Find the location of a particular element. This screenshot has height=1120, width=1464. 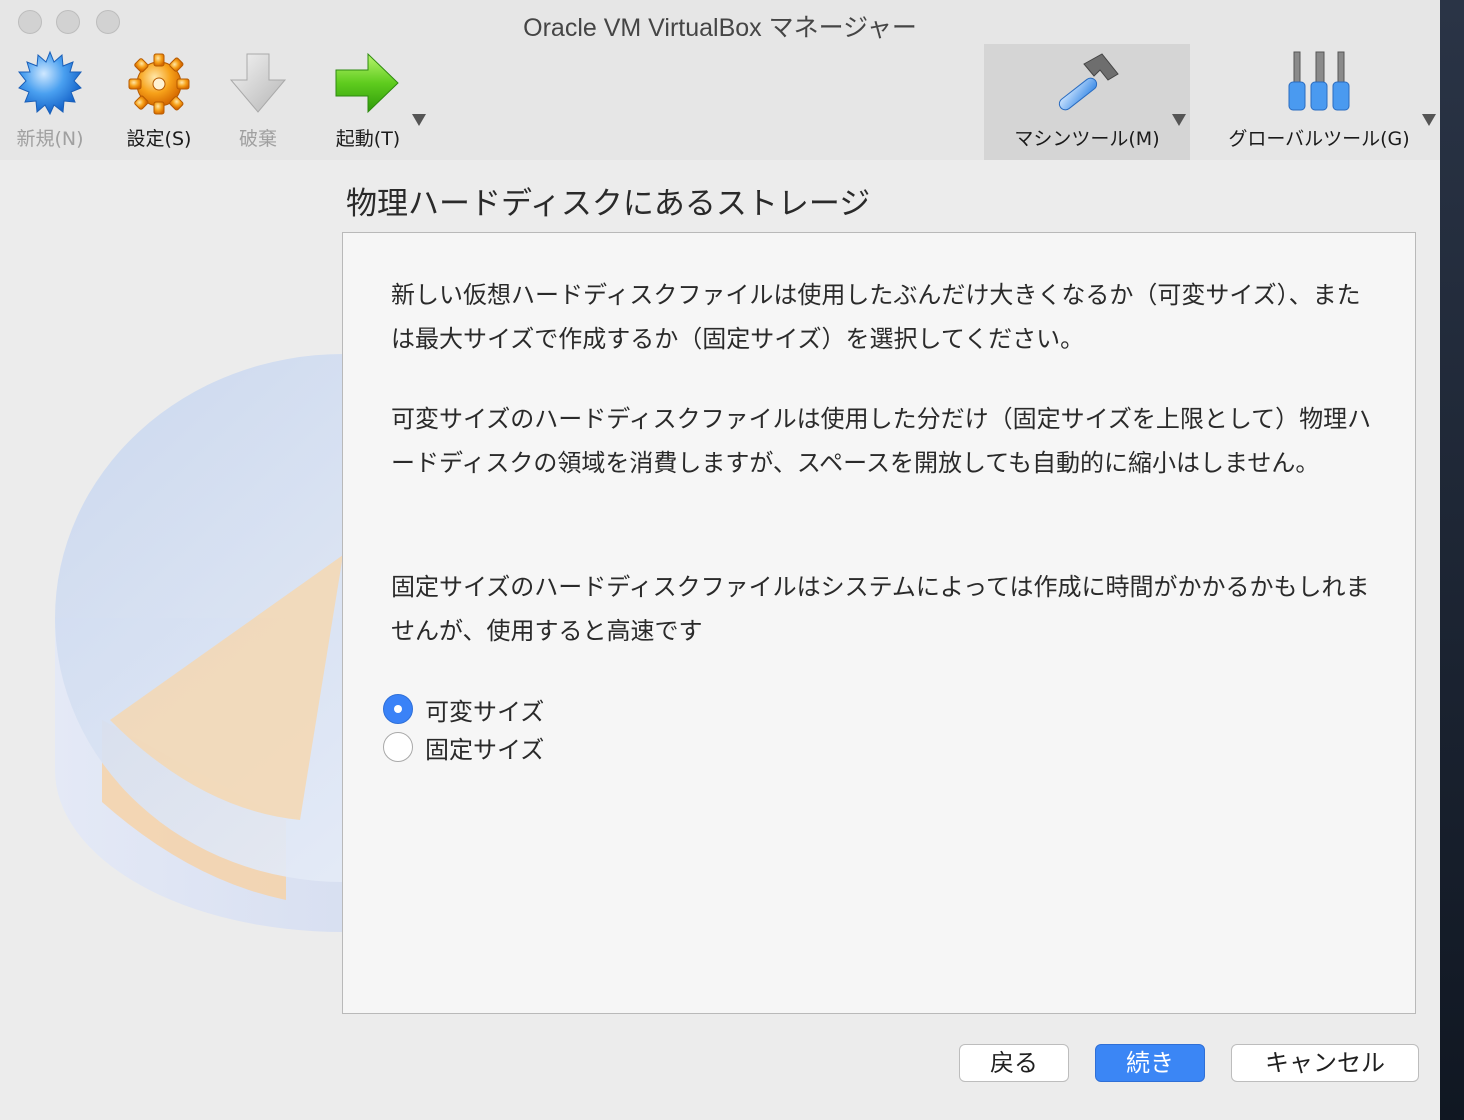

machine-tools-button: マシンツール(M) is located at coordinates (1087, 102).